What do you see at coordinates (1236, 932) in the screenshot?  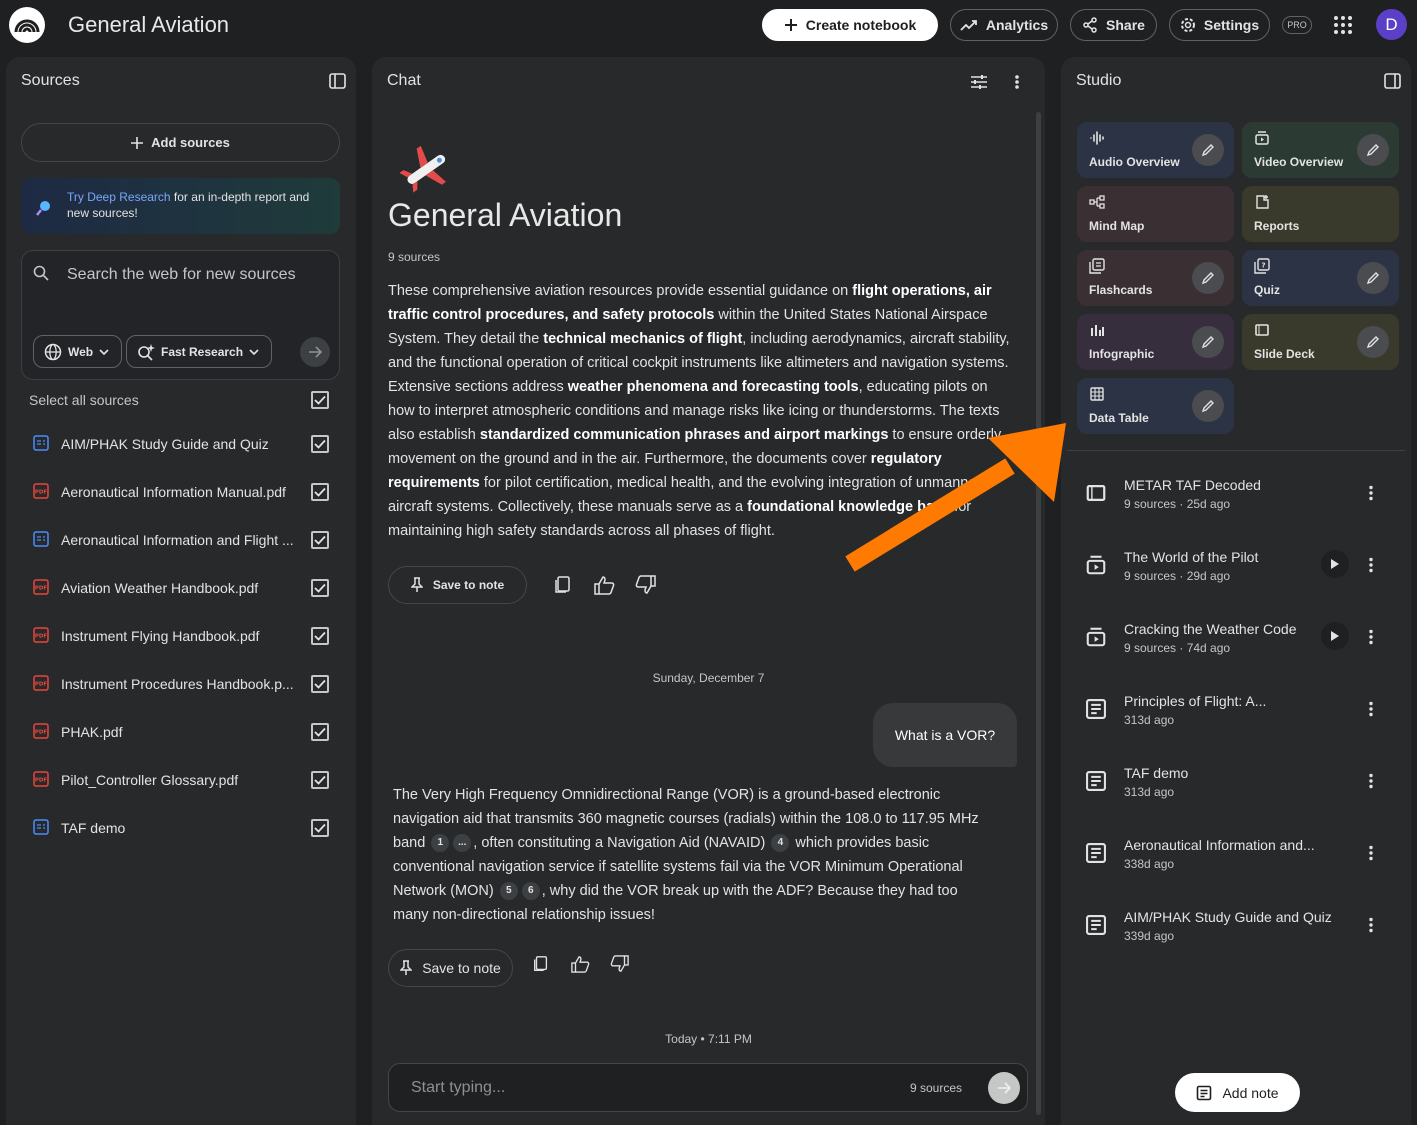 I see `studio-note-item: AIM/PHAK Study Guide and Quiz 339d ago` at bounding box center [1236, 932].